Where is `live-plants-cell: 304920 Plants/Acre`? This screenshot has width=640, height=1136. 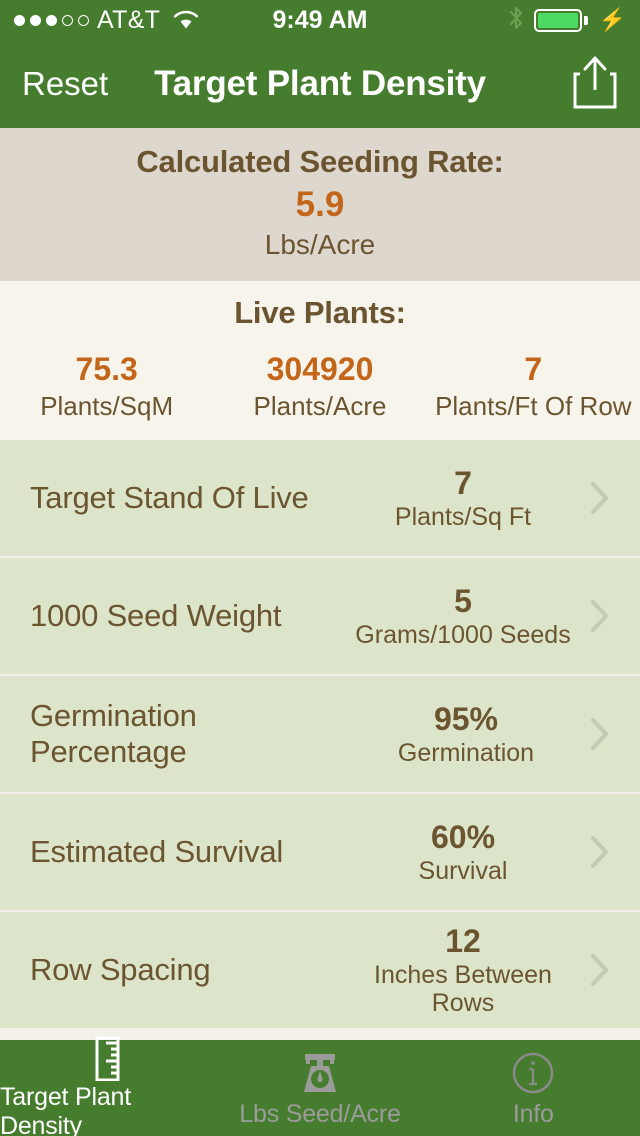 live-plants-cell: 304920 Plants/Acre is located at coordinates (319, 386).